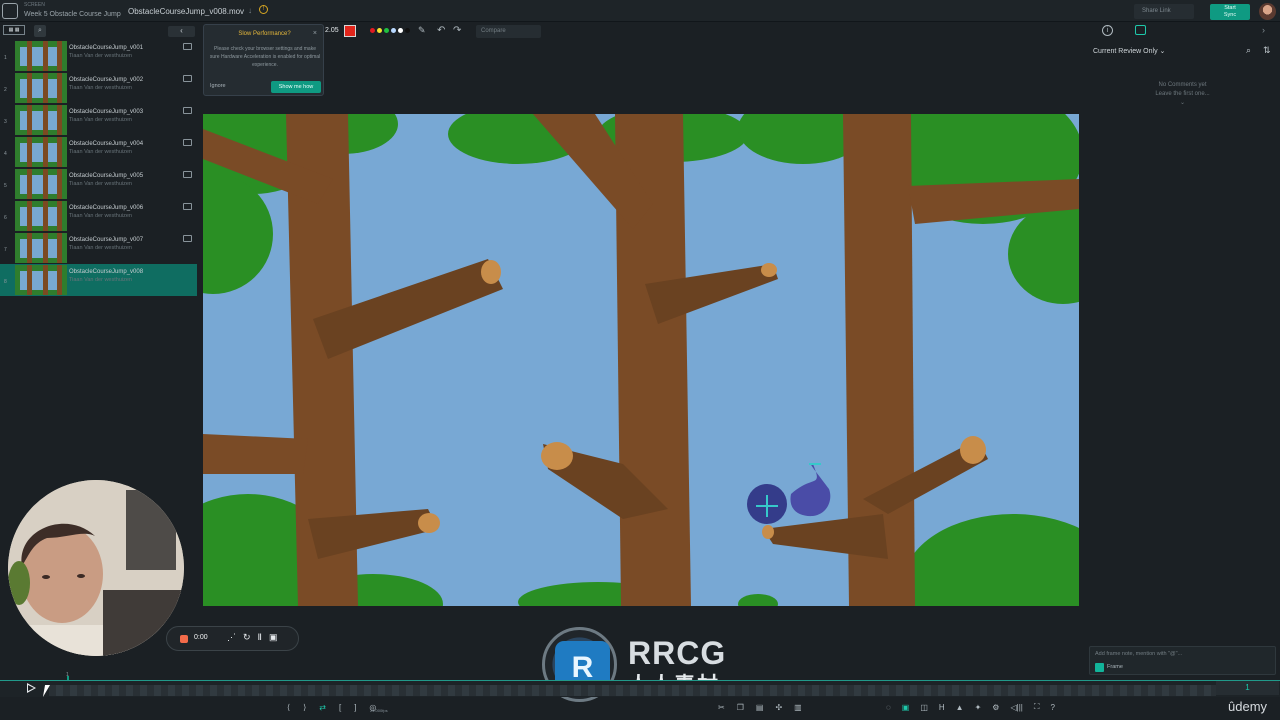 This screenshot has width=1280, height=720. I want to click on download-icon: ↓, so click(250, 10).